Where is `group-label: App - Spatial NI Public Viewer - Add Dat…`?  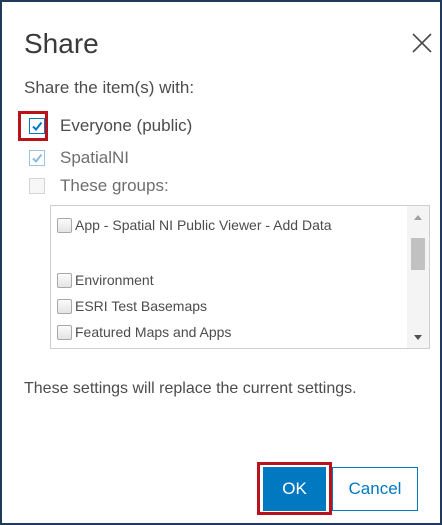
group-label: App - Spatial NI Public Viewer - Add Dat… is located at coordinates (203, 225).